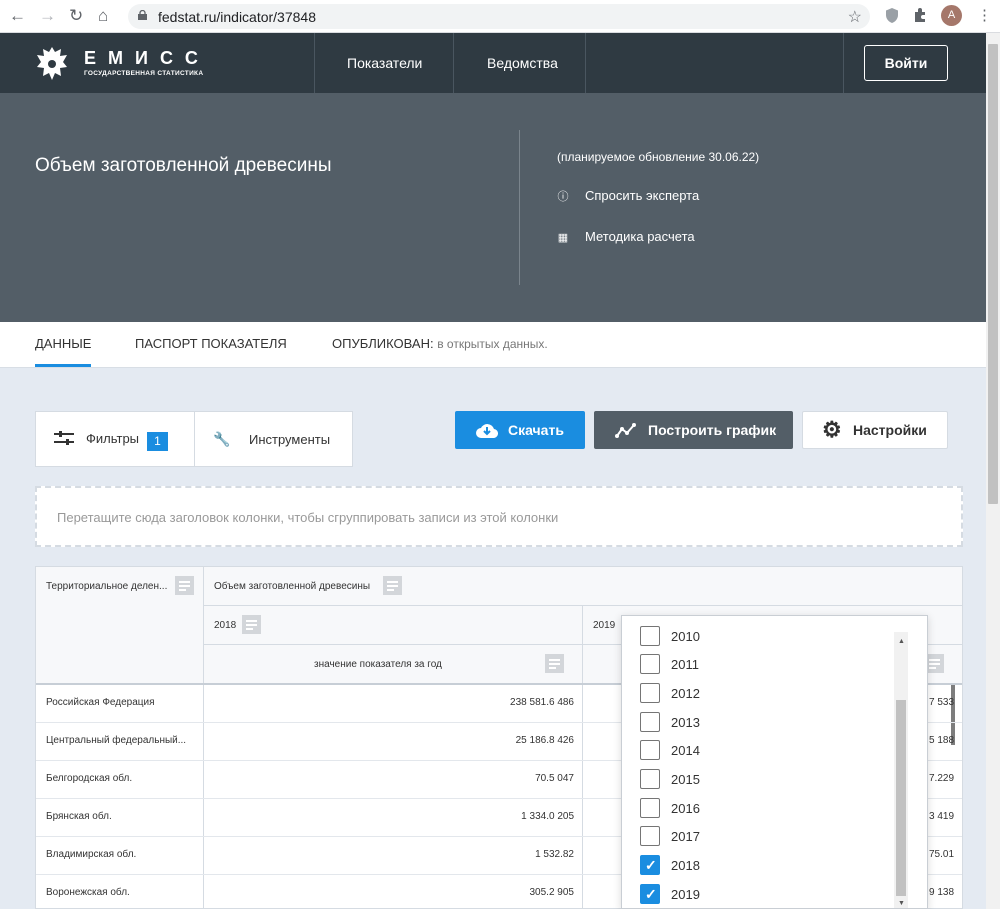  What do you see at coordinates (292, 586) in the screenshot?
I see `column-header-measure: Объем заготовленной древесины` at bounding box center [292, 586].